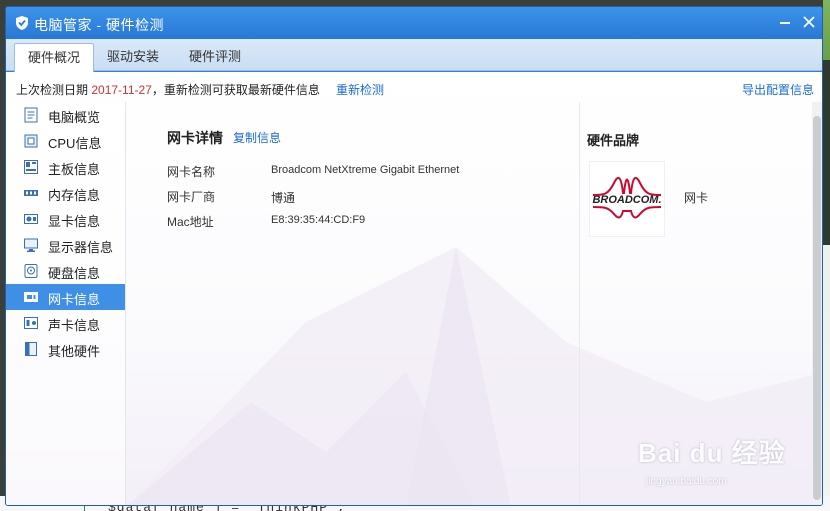  Describe the element at coordinates (54, 90) in the screenshot. I see `last-check-prefix: 上次检测日期` at that location.